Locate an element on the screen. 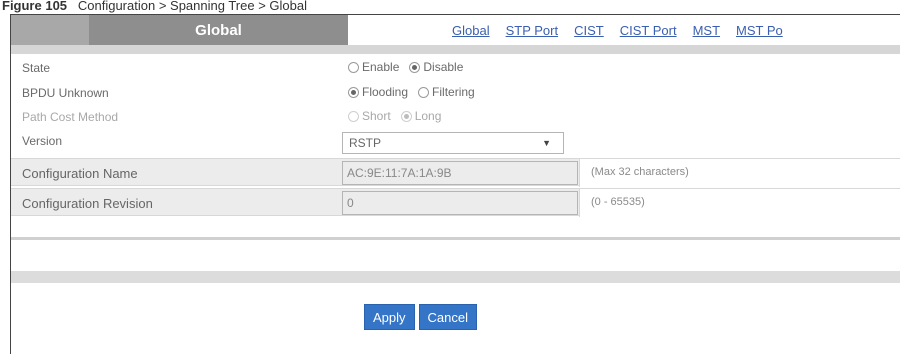 Image resolution: width=900 pixels, height=354 pixels. figure-title: Configuration > Spanning Tree > Global is located at coordinates (192, 6).